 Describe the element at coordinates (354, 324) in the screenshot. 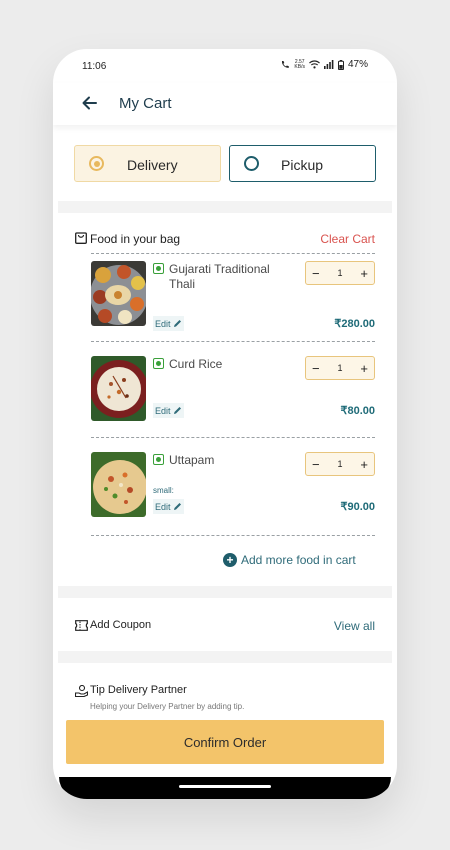

I see `item-price: ₹280.00` at that location.